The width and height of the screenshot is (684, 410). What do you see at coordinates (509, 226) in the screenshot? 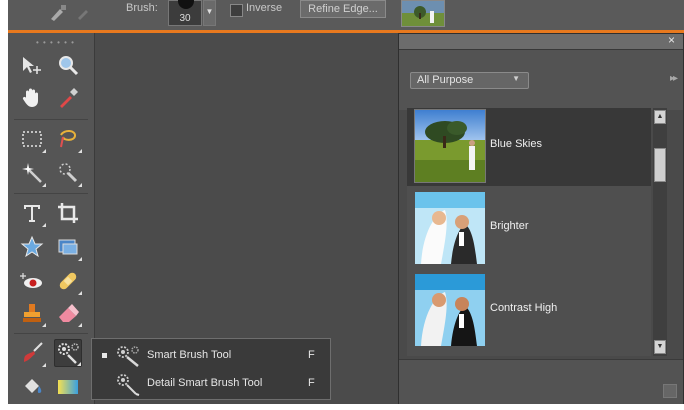
I see `effect-item-label: Brighter` at bounding box center [509, 226].